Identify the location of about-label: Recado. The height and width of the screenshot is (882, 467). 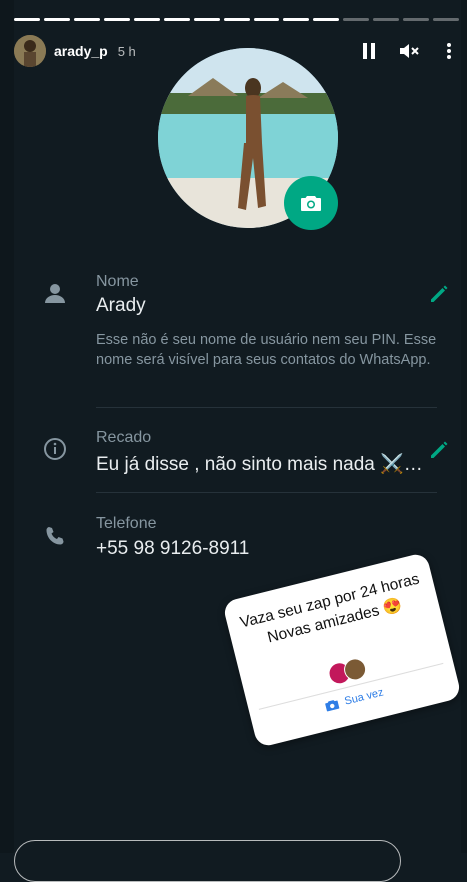
(124, 437).